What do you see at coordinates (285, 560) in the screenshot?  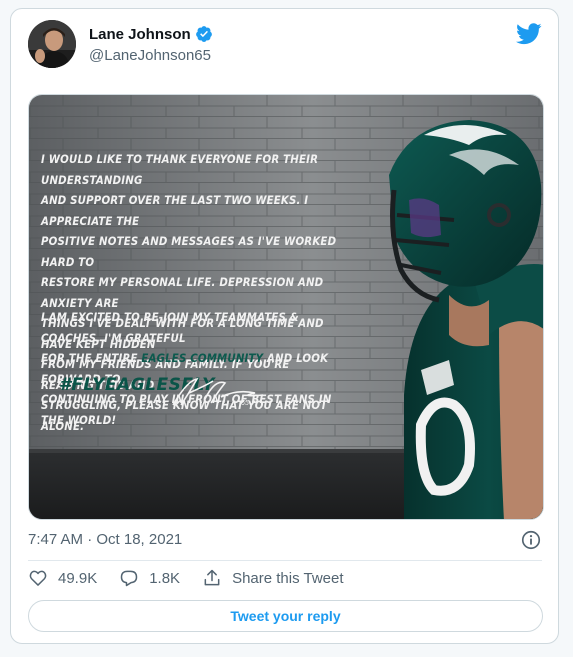 I see `divider` at bounding box center [285, 560].